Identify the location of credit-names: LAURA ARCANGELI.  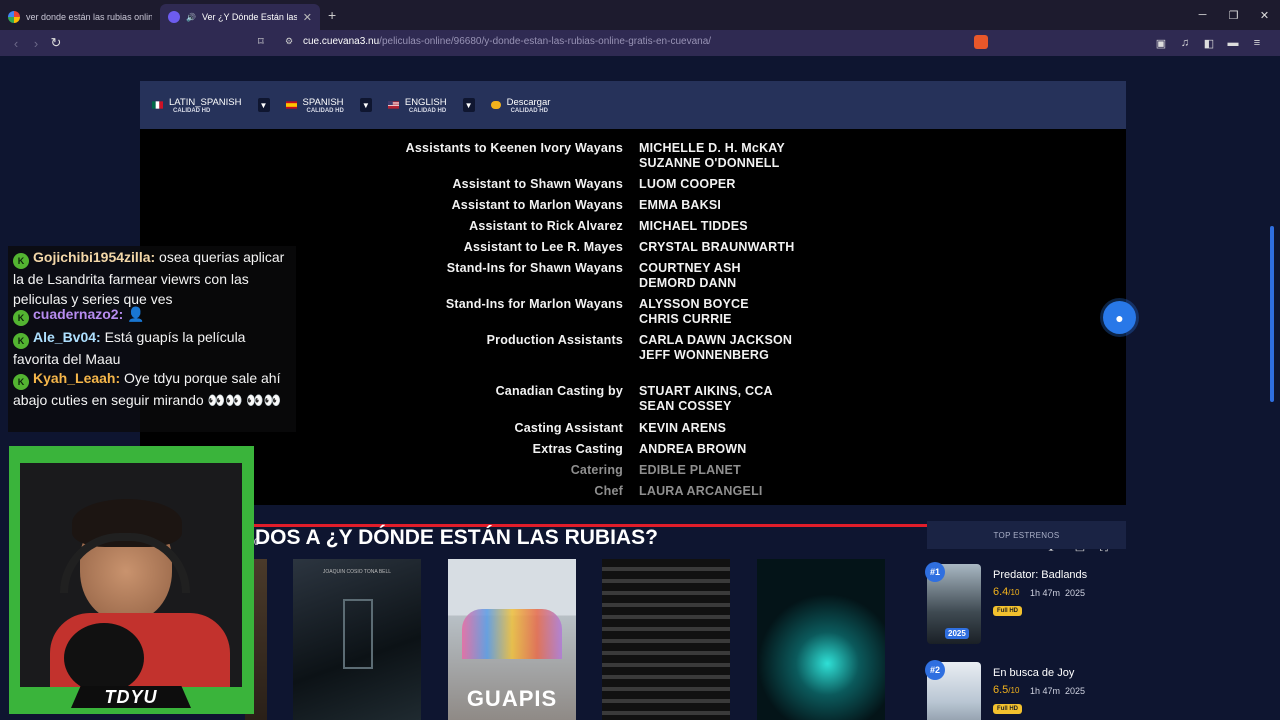
(701, 491).